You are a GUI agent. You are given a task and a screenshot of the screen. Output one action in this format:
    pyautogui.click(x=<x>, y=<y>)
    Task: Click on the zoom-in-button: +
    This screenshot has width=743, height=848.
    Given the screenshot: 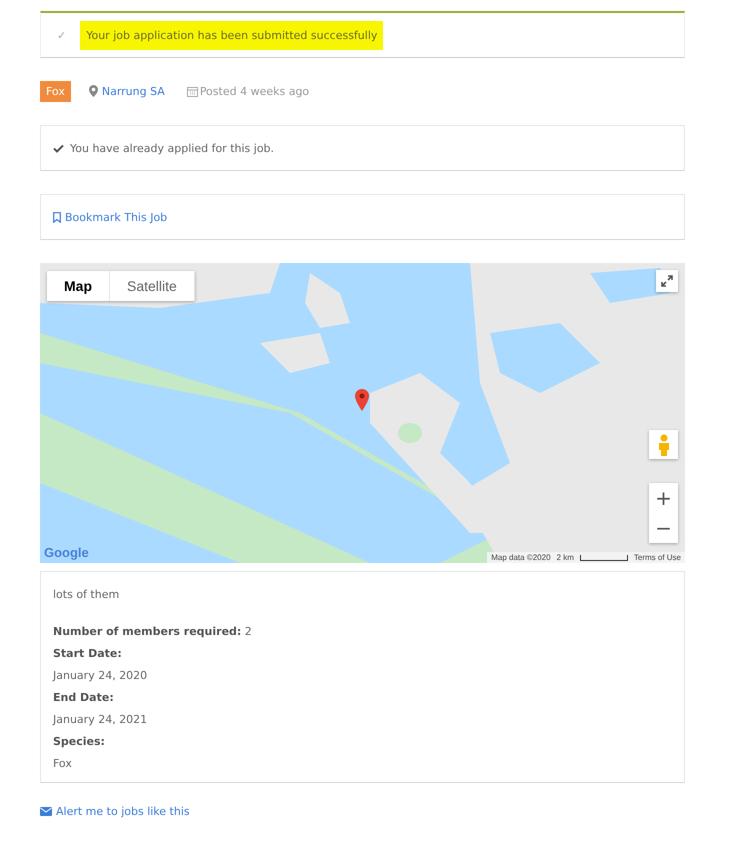 What is the action you would take?
    pyautogui.click(x=663, y=498)
    